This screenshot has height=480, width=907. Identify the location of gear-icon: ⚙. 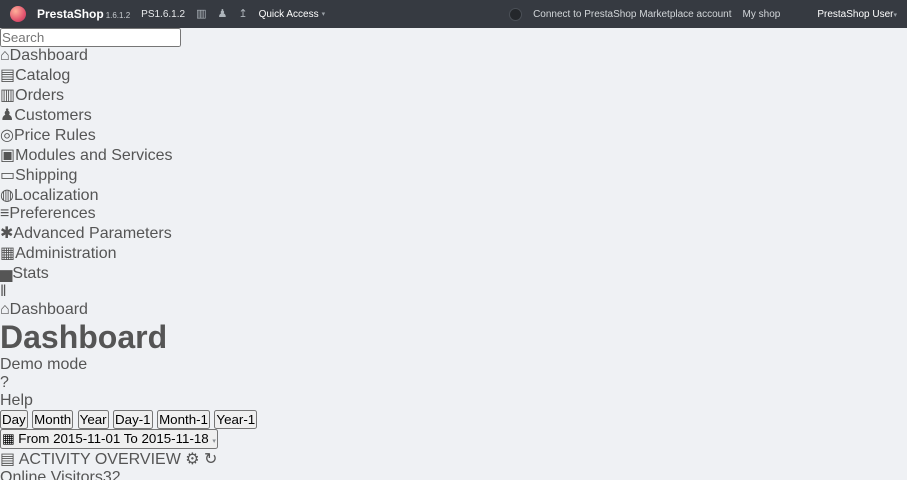
(192, 459).